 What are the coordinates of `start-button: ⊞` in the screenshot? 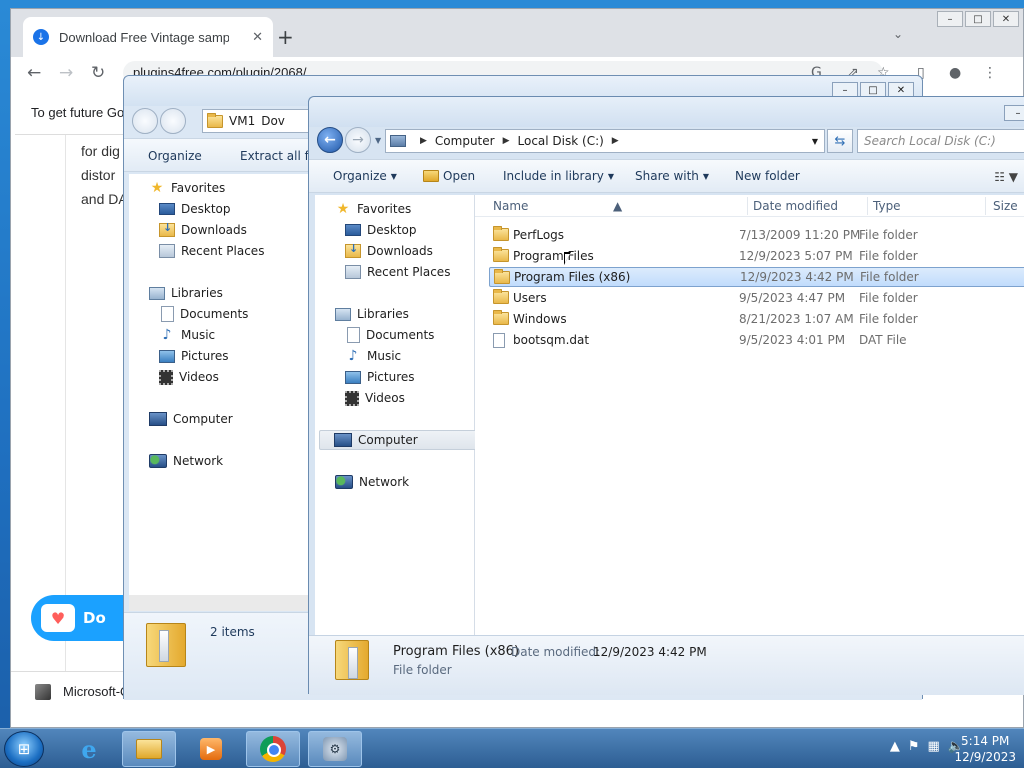 It's located at (24, 749).